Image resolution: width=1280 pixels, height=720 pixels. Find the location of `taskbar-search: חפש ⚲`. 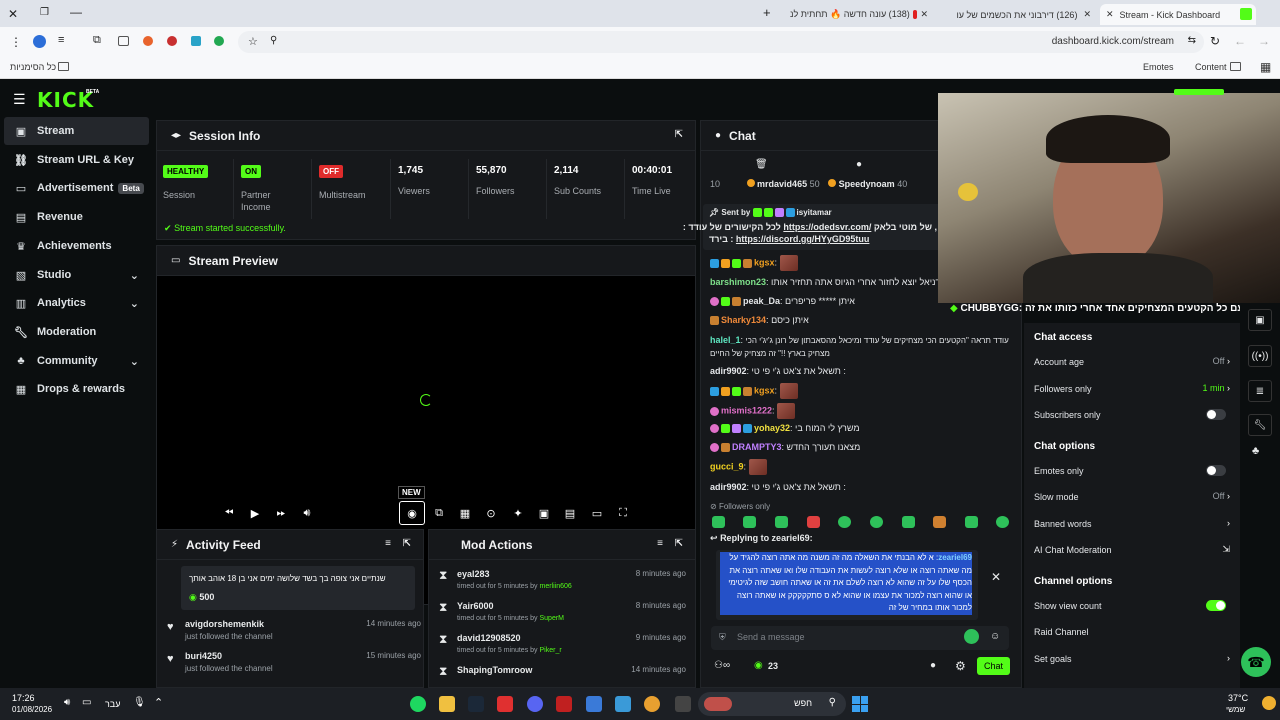

taskbar-search: חפש ⚲ is located at coordinates (772, 704).